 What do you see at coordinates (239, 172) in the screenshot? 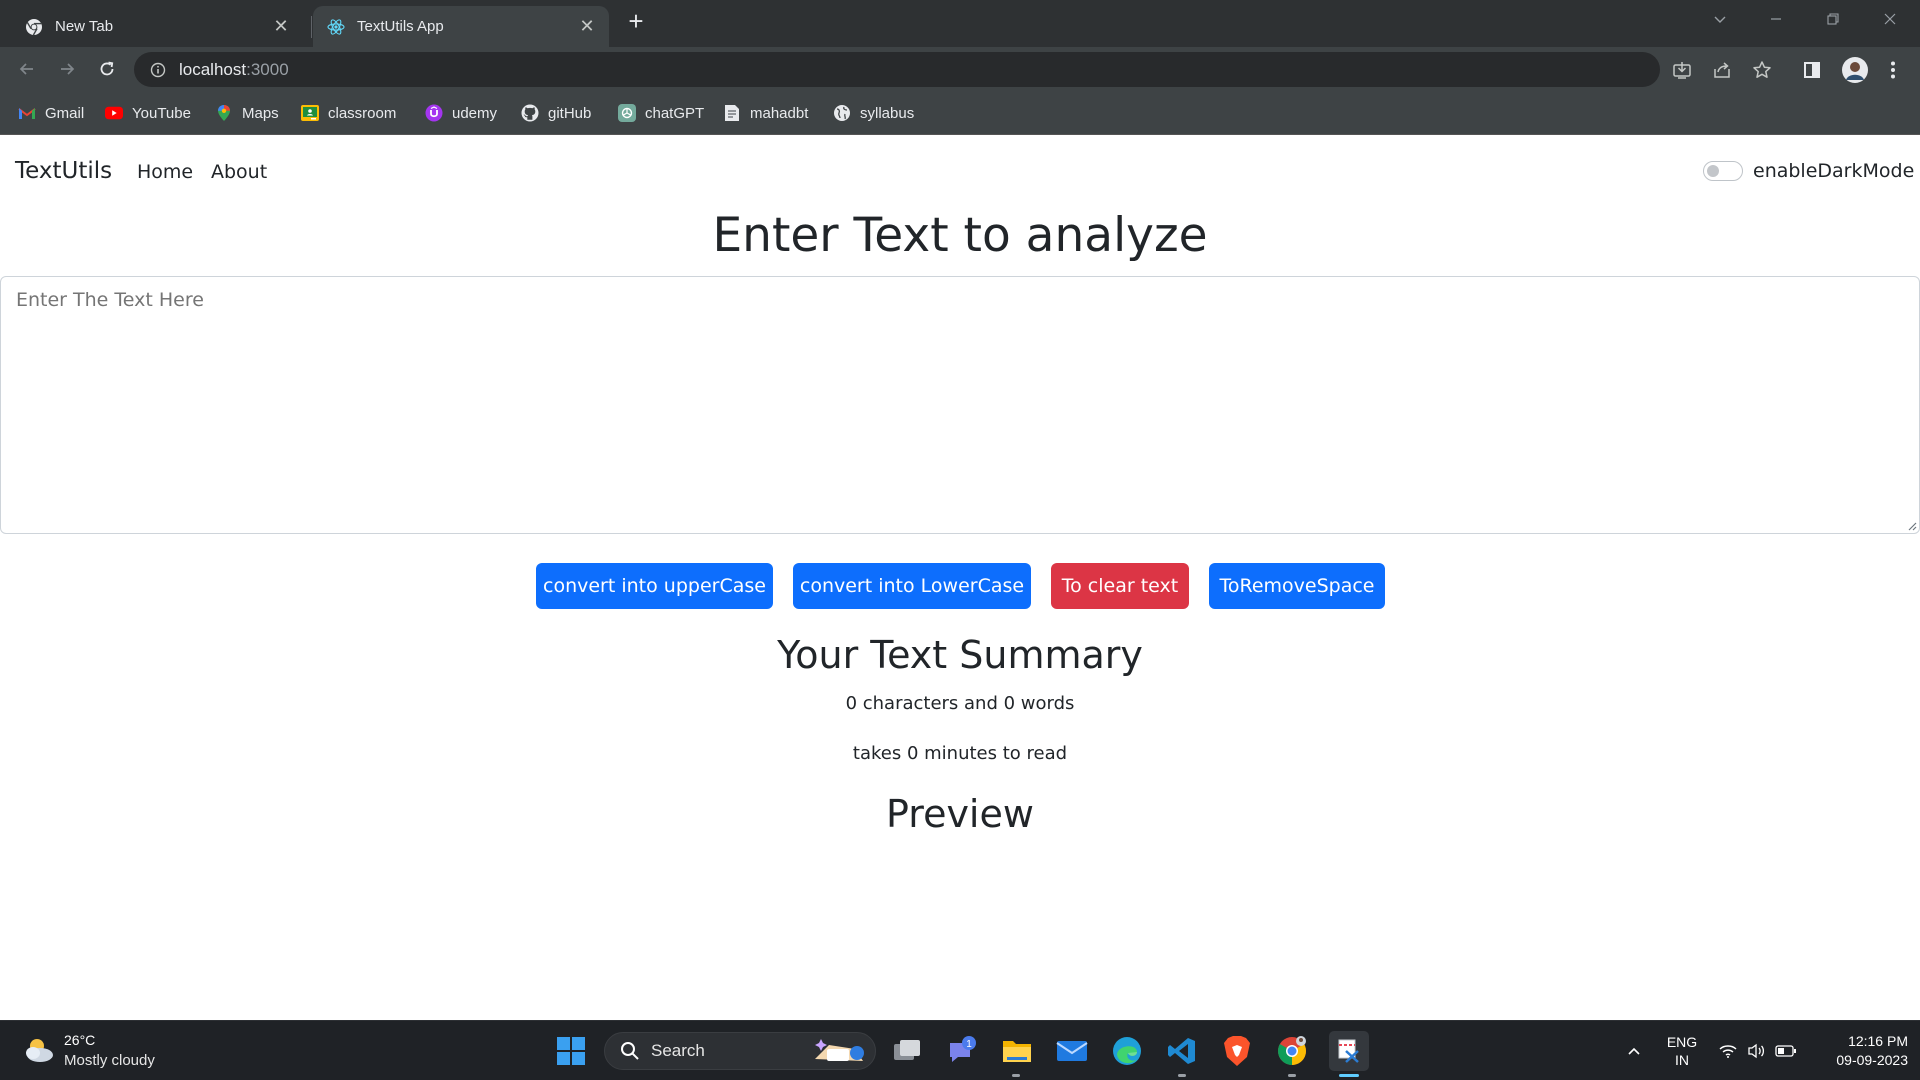
I see `nav-link-about: About` at bounding box center [239, 172].